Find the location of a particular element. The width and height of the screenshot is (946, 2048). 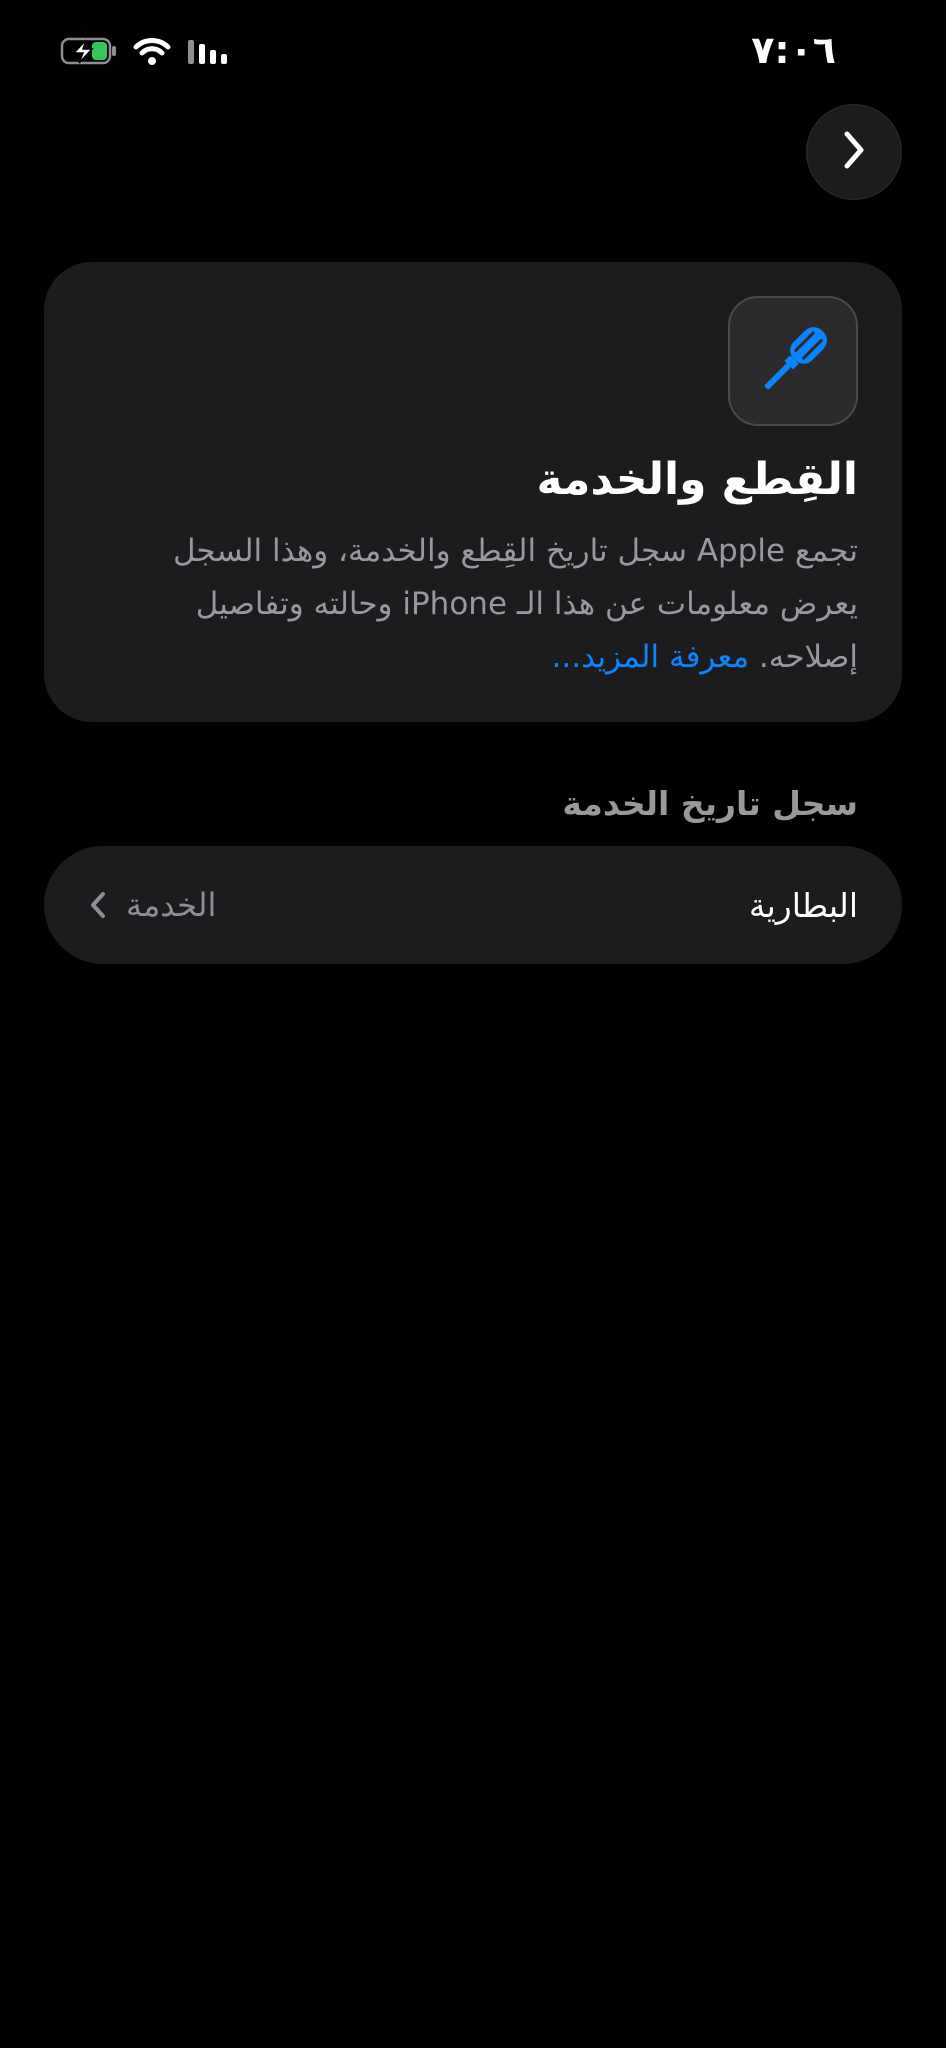

row-value: الخدمة is located at coordinates (171, 905).